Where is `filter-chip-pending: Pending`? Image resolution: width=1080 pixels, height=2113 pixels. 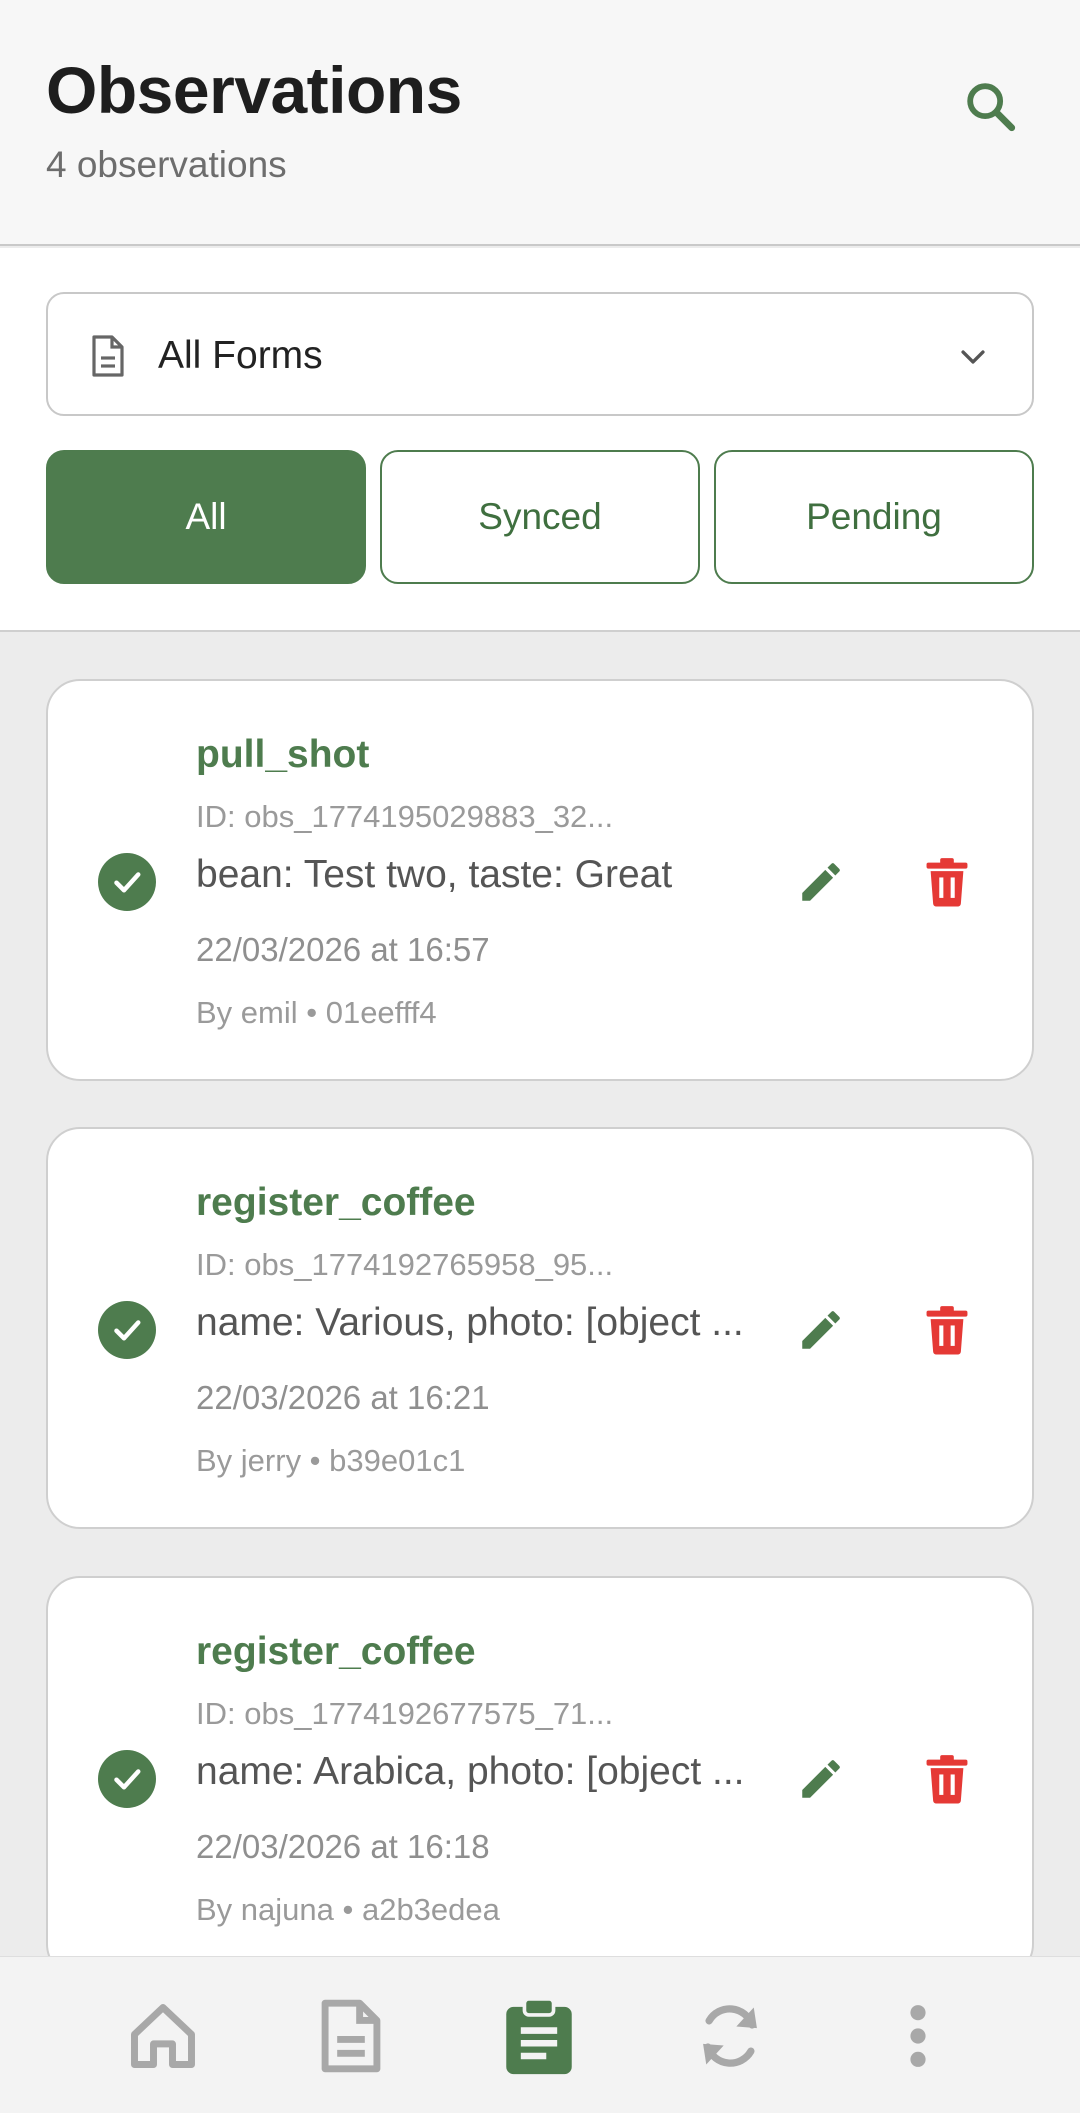 filter-chip-pending: Pending is located at coordinates (874, 517).